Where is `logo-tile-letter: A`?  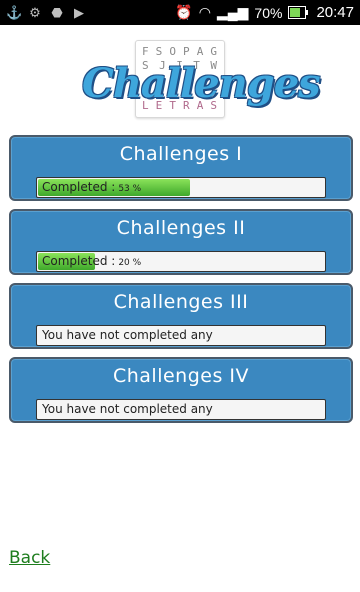
logo-tile-letter: A is located at coordinates (200, 51).